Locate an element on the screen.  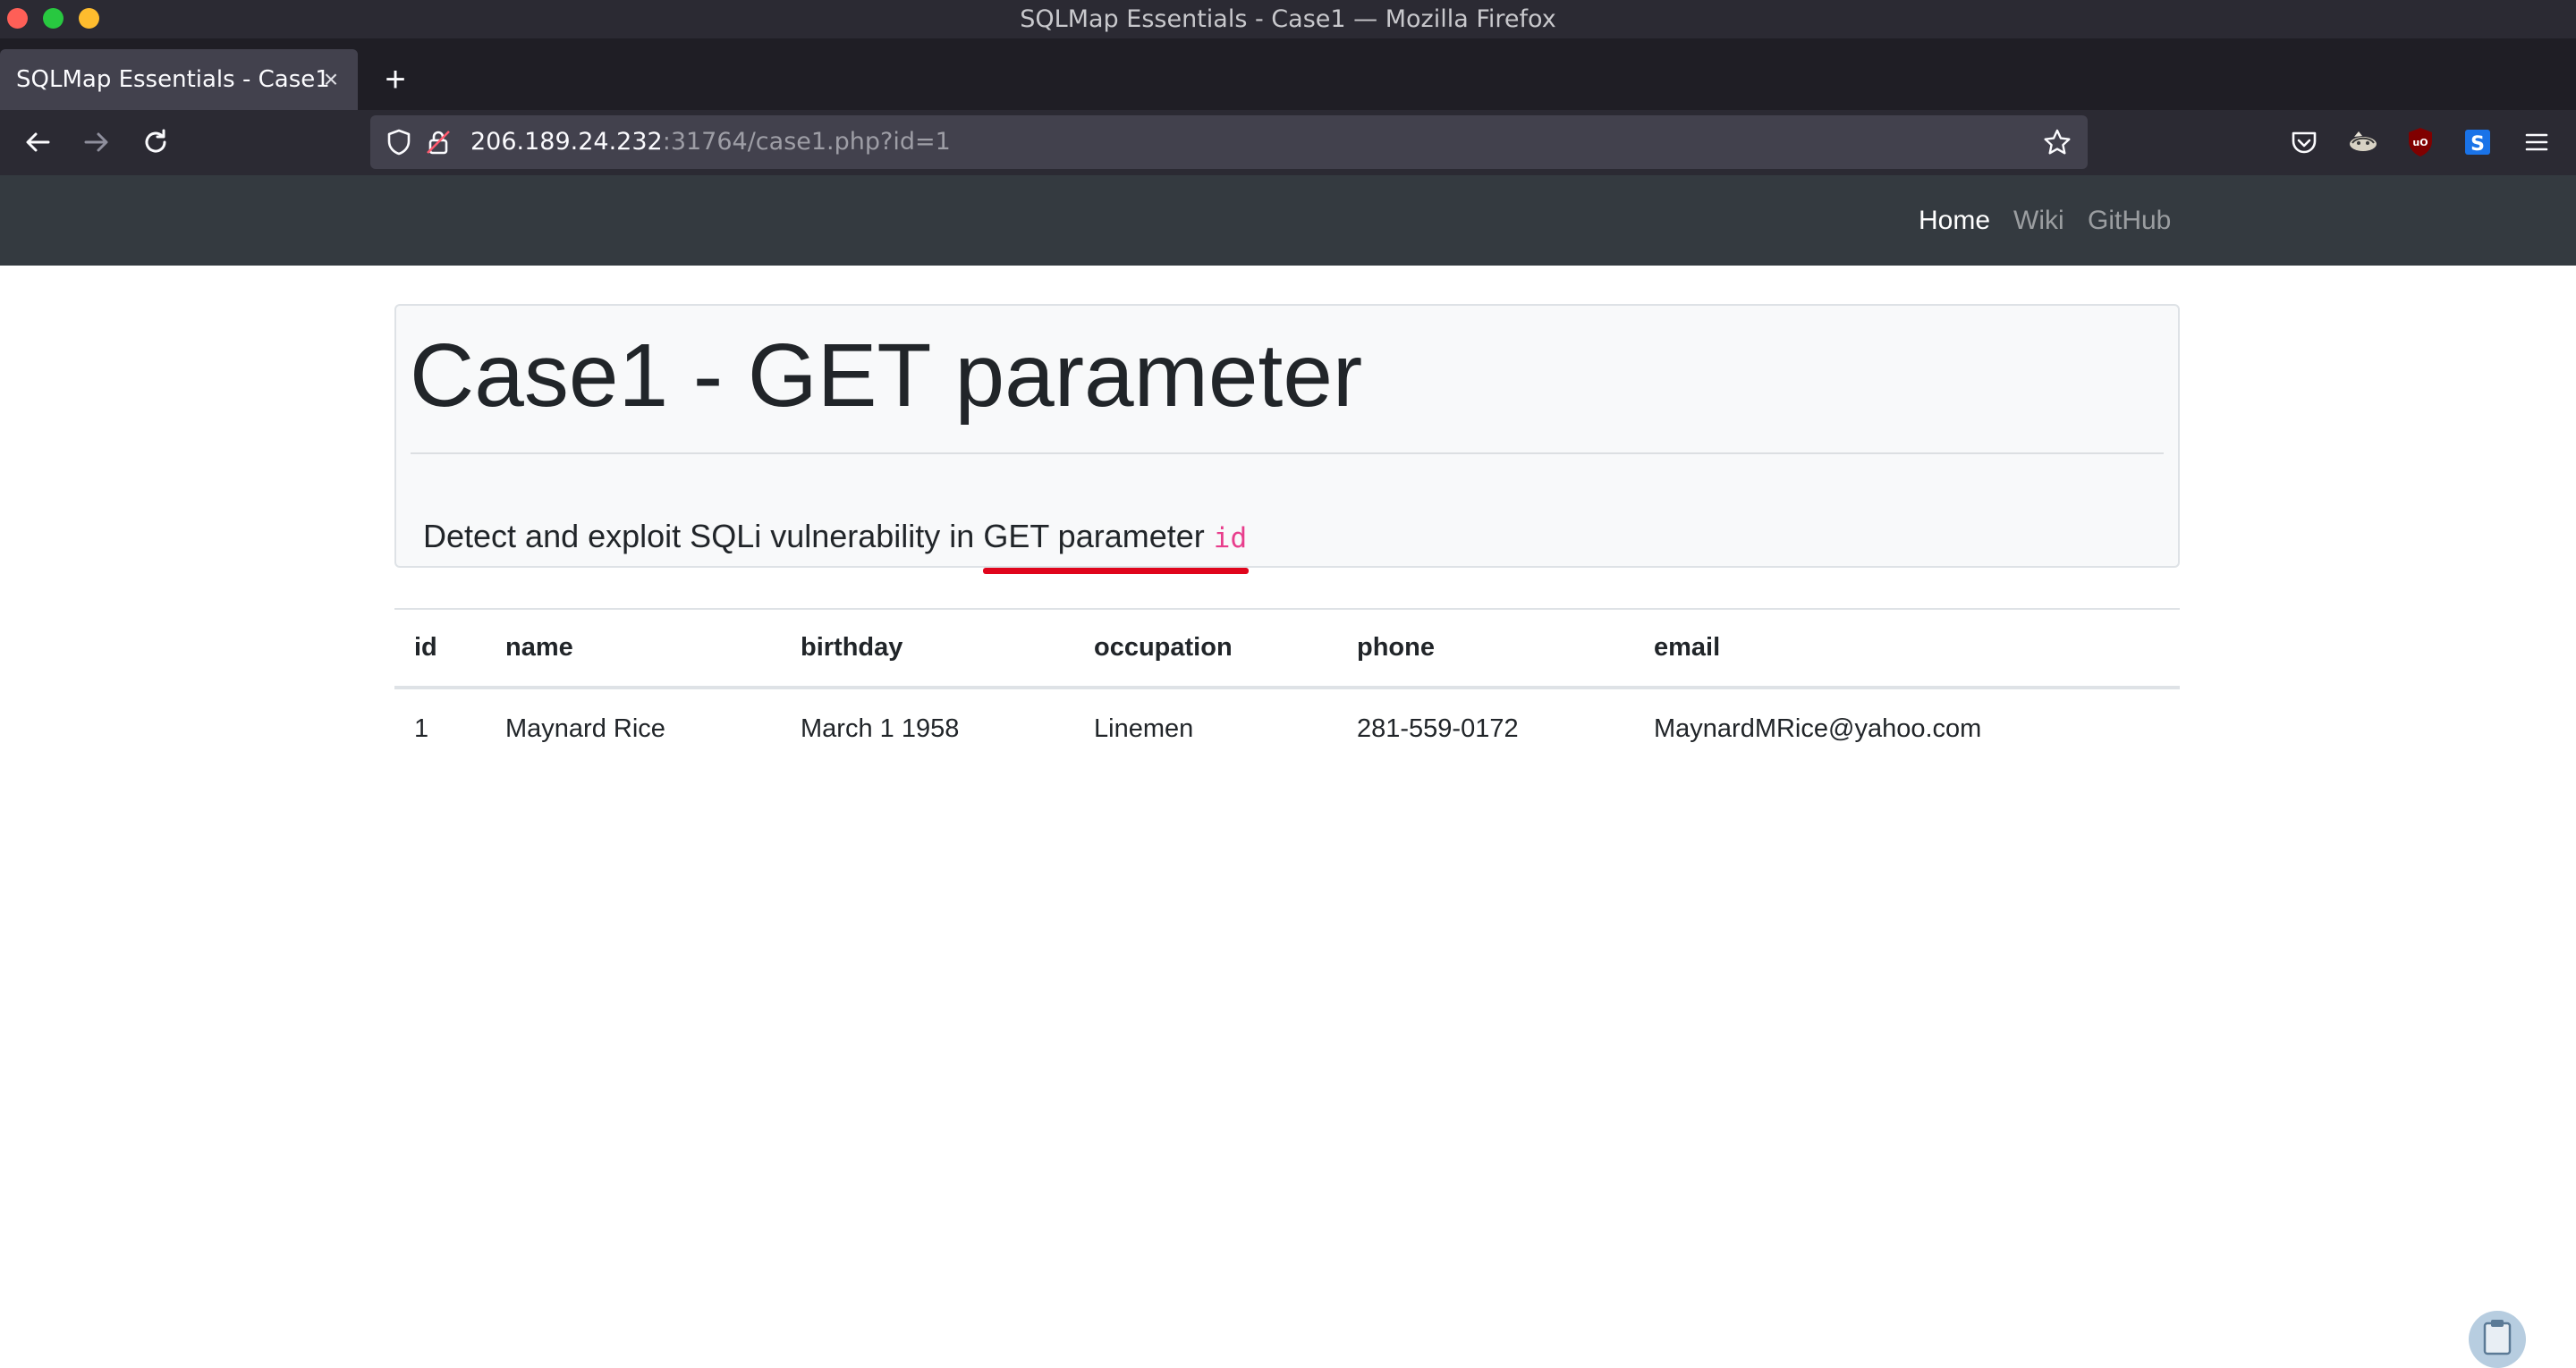
table-header-row: id name birthday occupation phone email is located at coordinates (1287, 648).